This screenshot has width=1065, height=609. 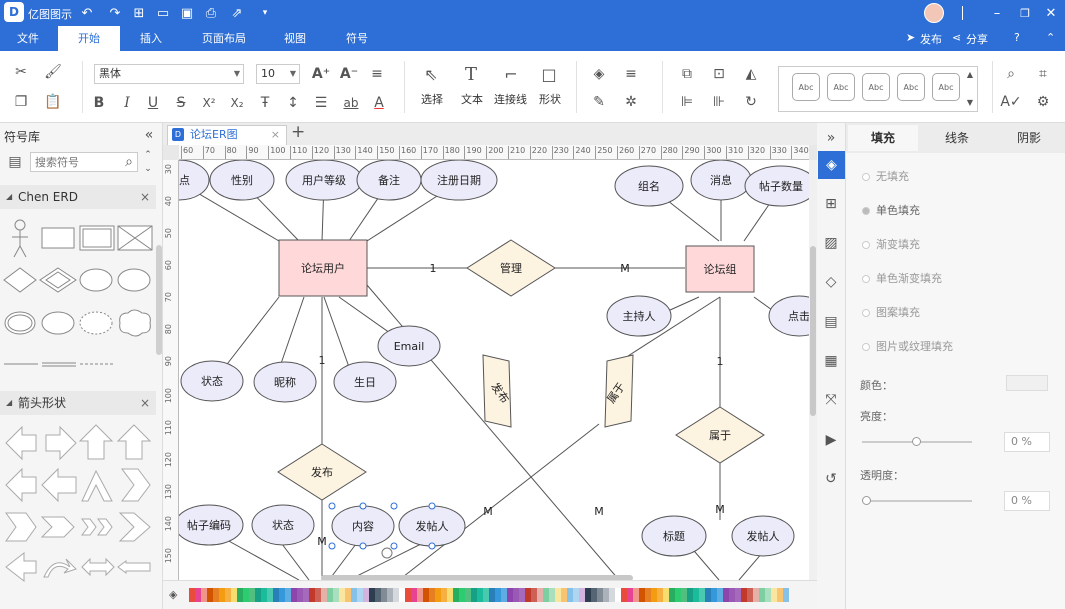 I want to click on italic-icon: I, so click(x=127, y=103).